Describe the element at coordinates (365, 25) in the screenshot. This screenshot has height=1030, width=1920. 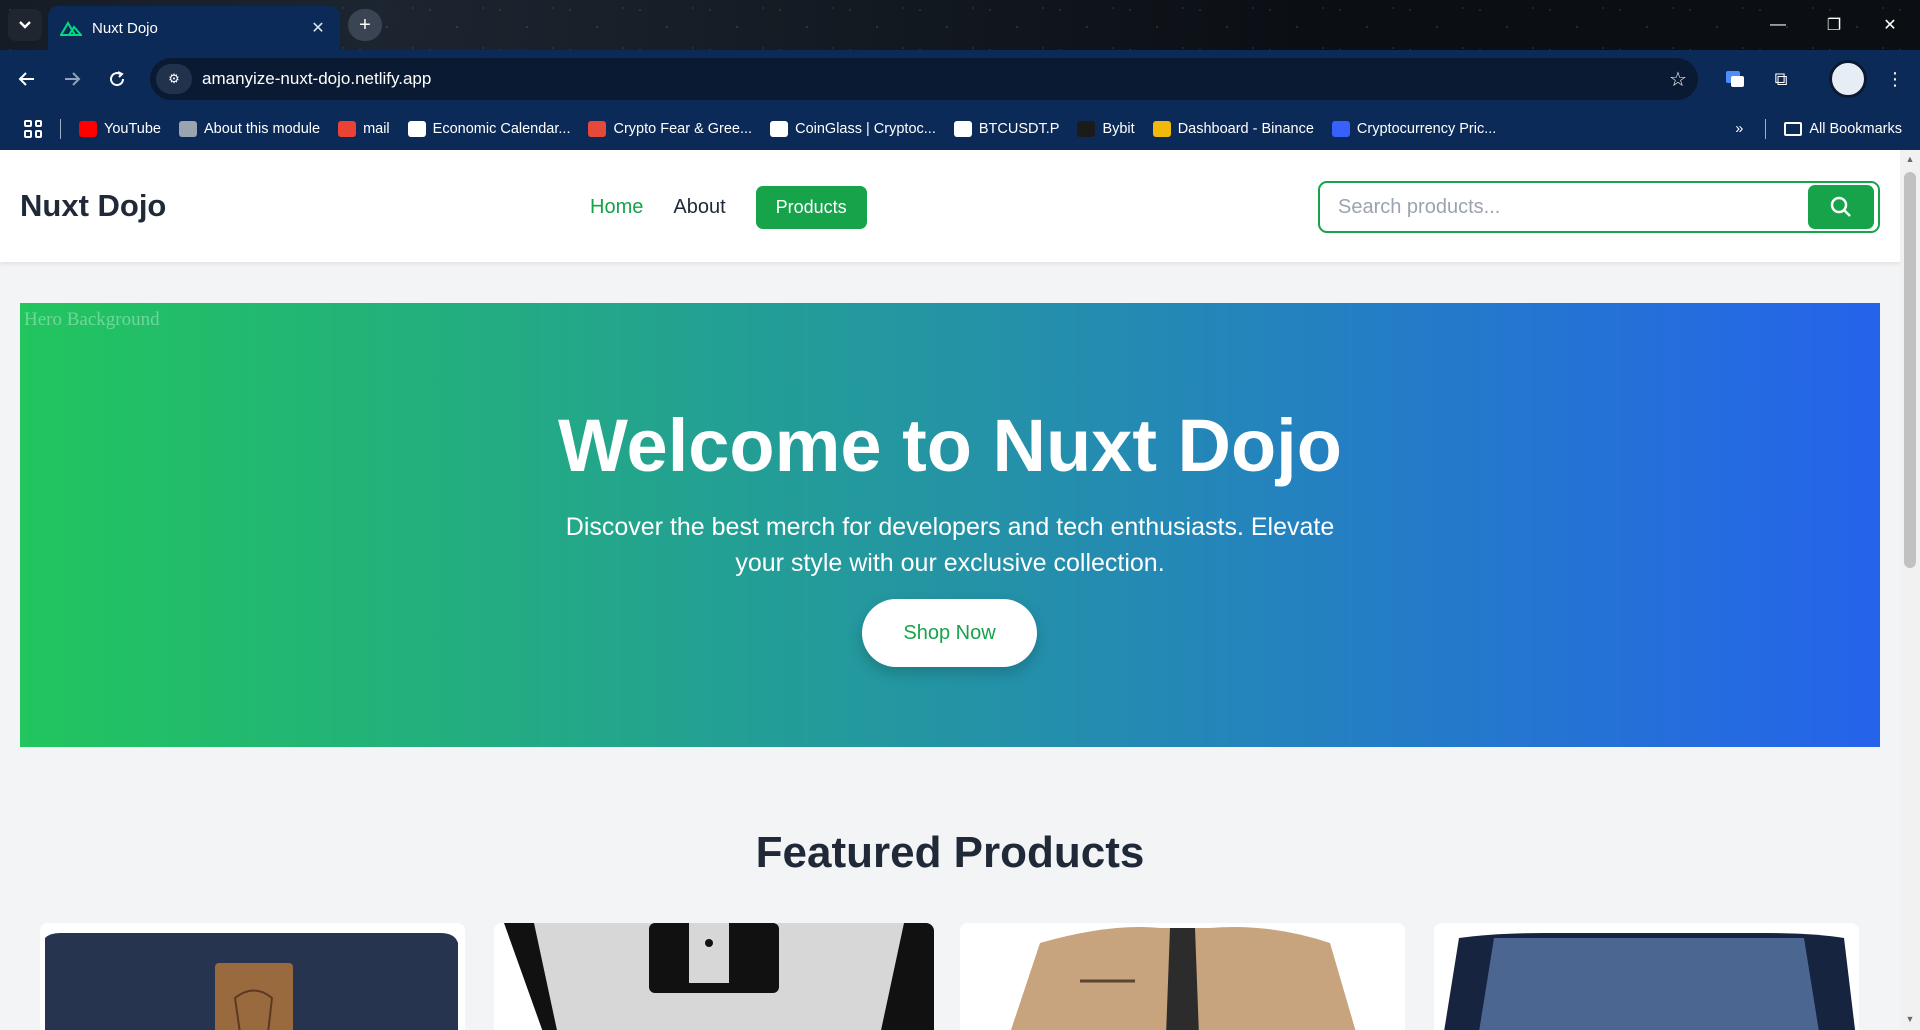
I see `new-tab-button: +` at that location.